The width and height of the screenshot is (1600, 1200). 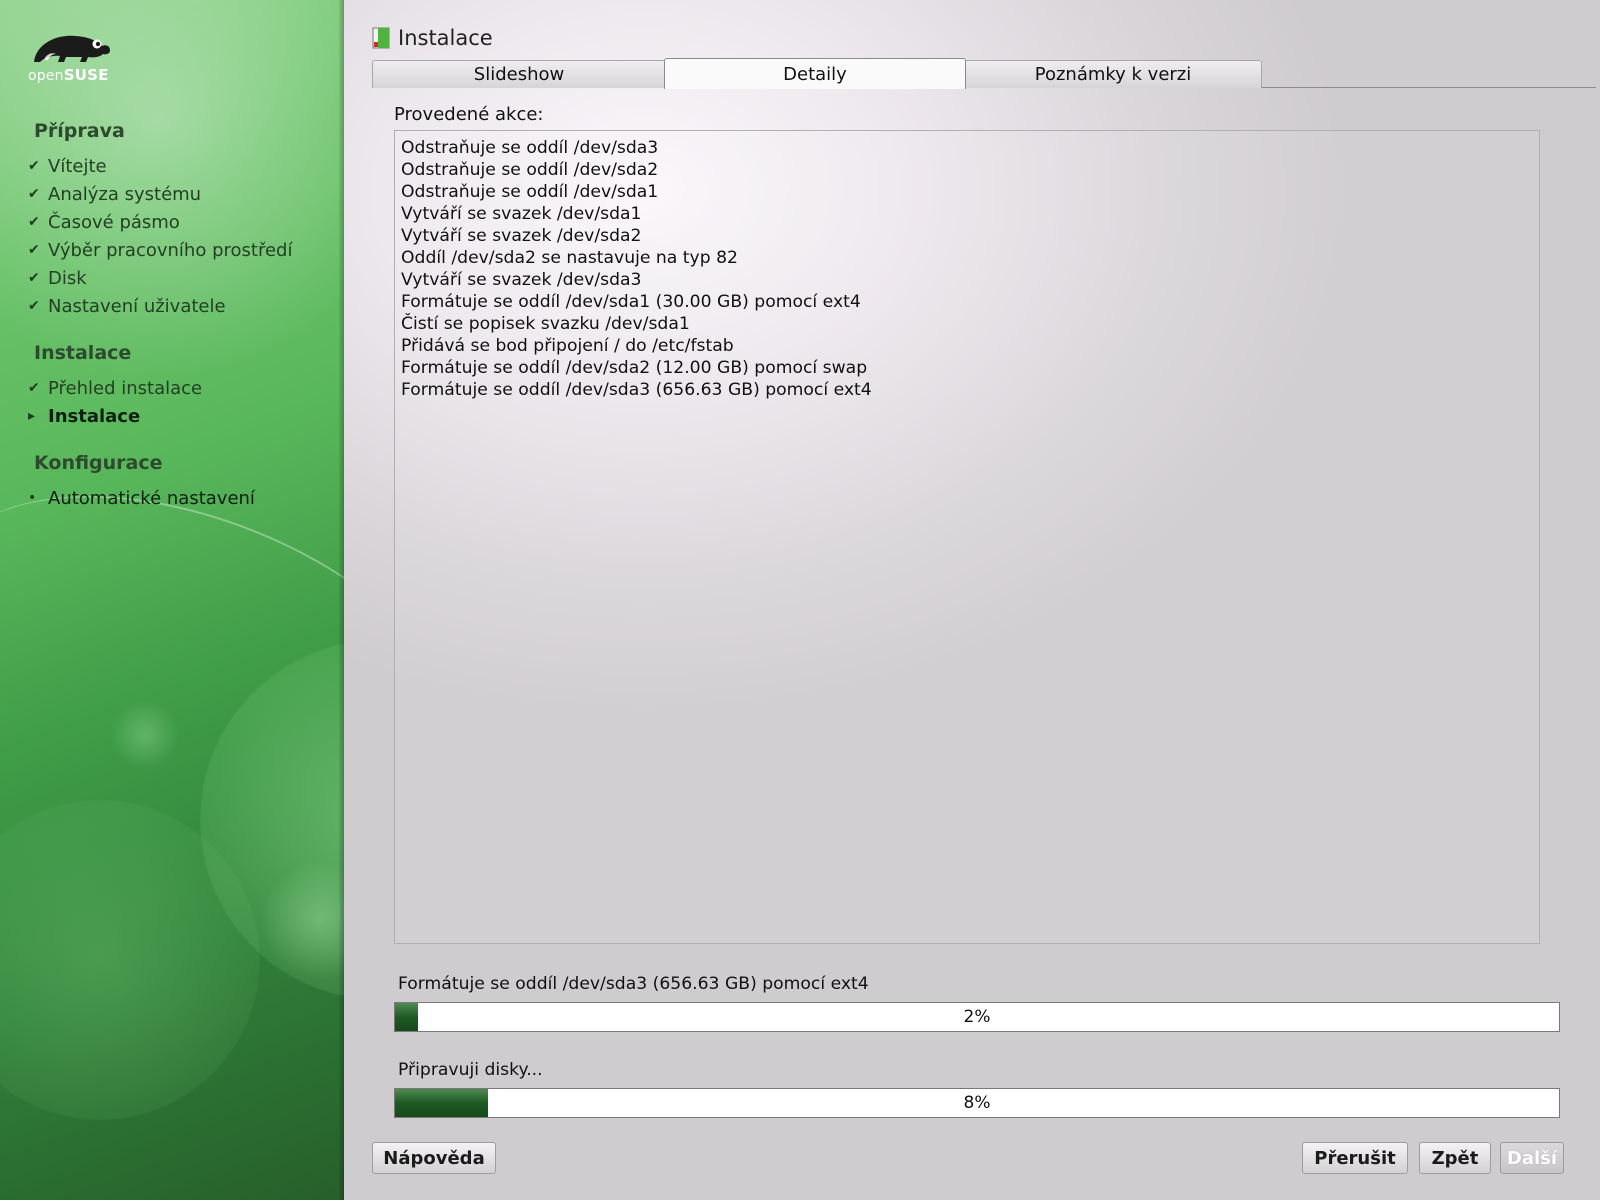 I want to click on log-line: Odstraňuje se oddíl /dev/sda1, so click(x=530, y=192).